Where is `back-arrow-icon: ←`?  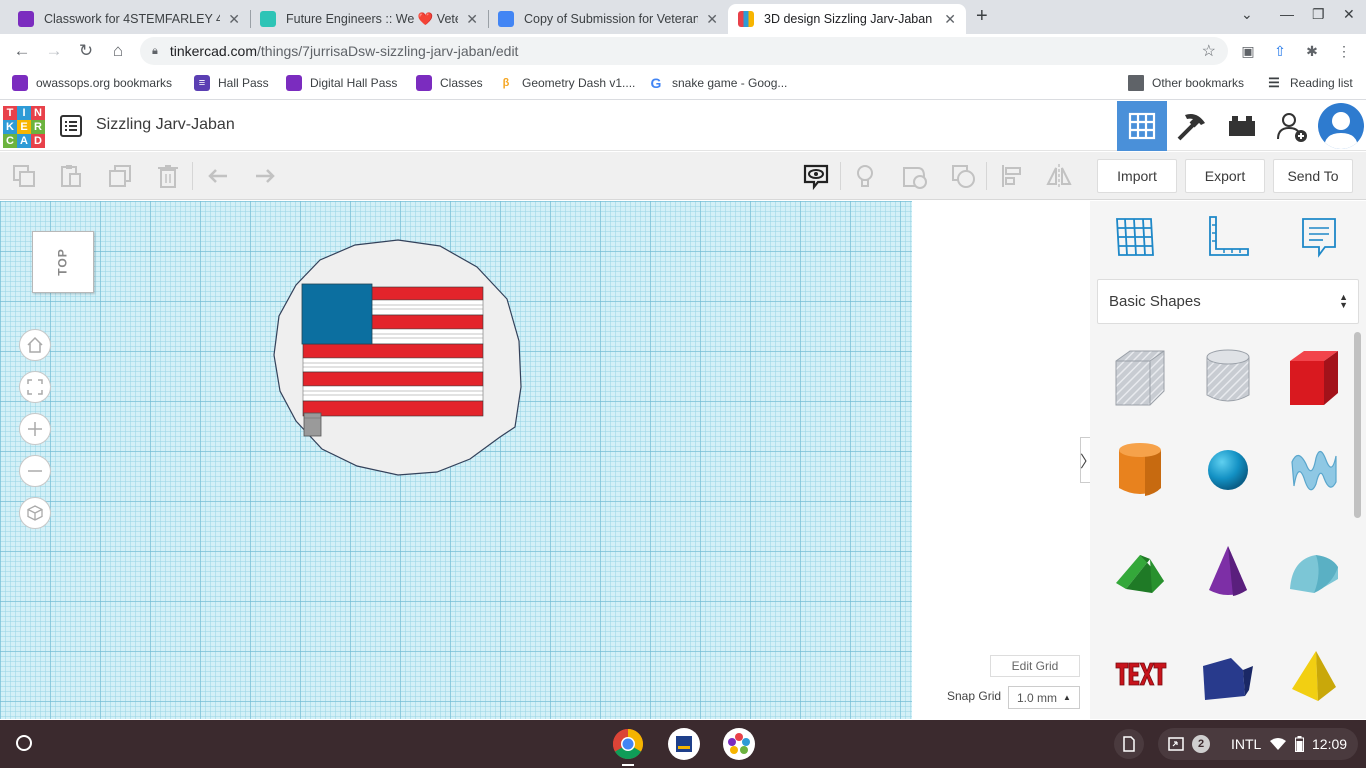 back-arrow-icon: ← is located at coordinates (22, 51).